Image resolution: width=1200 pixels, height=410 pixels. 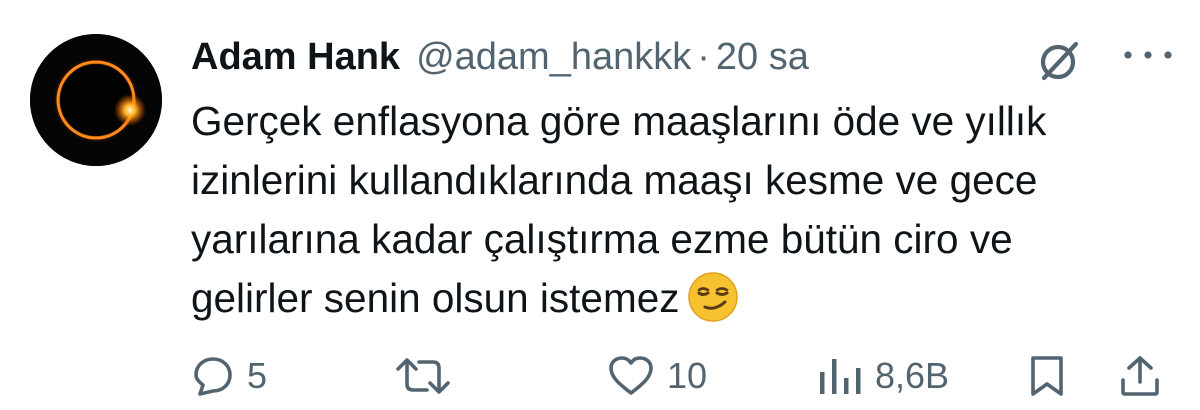 I want to click on avatar, so click(x=96, y=100).